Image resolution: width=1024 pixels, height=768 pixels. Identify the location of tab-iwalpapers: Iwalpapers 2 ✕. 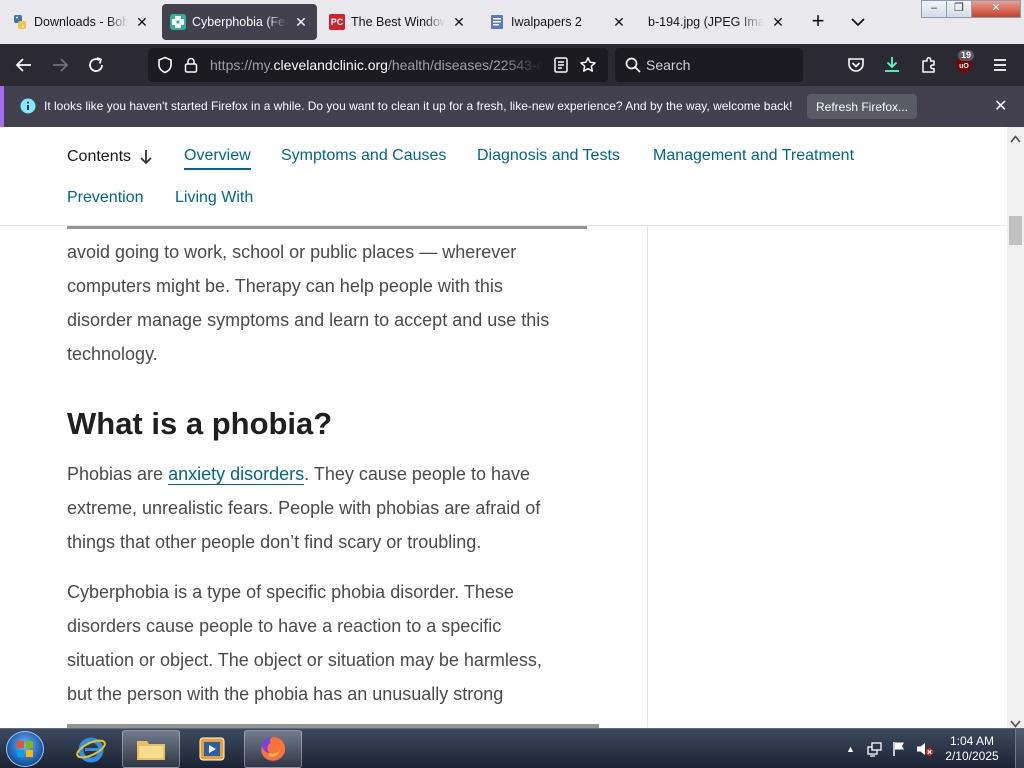
(558, 22).